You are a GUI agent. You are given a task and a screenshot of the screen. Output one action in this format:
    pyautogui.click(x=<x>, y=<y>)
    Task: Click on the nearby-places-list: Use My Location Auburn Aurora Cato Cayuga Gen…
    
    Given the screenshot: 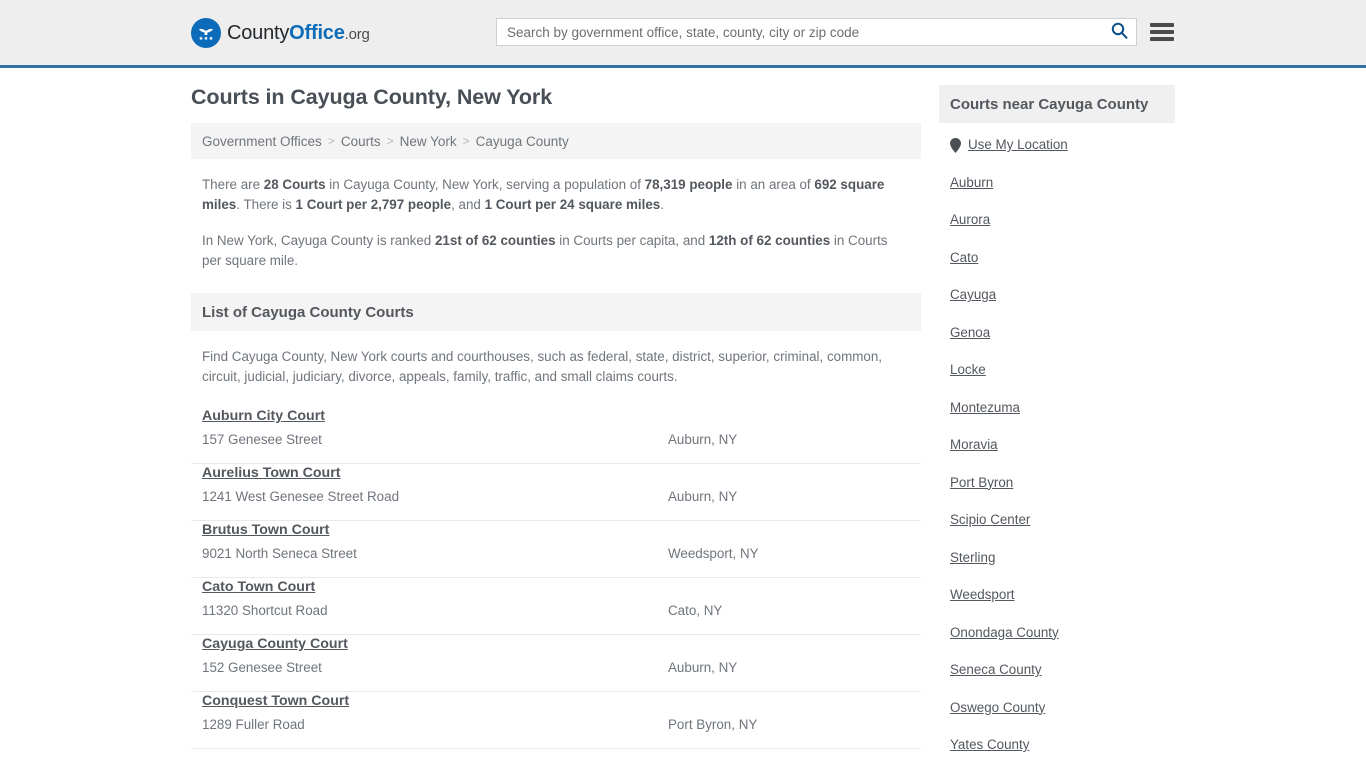 What is the action you would take?
    pyautogui.click(x=1057, y=438)
    